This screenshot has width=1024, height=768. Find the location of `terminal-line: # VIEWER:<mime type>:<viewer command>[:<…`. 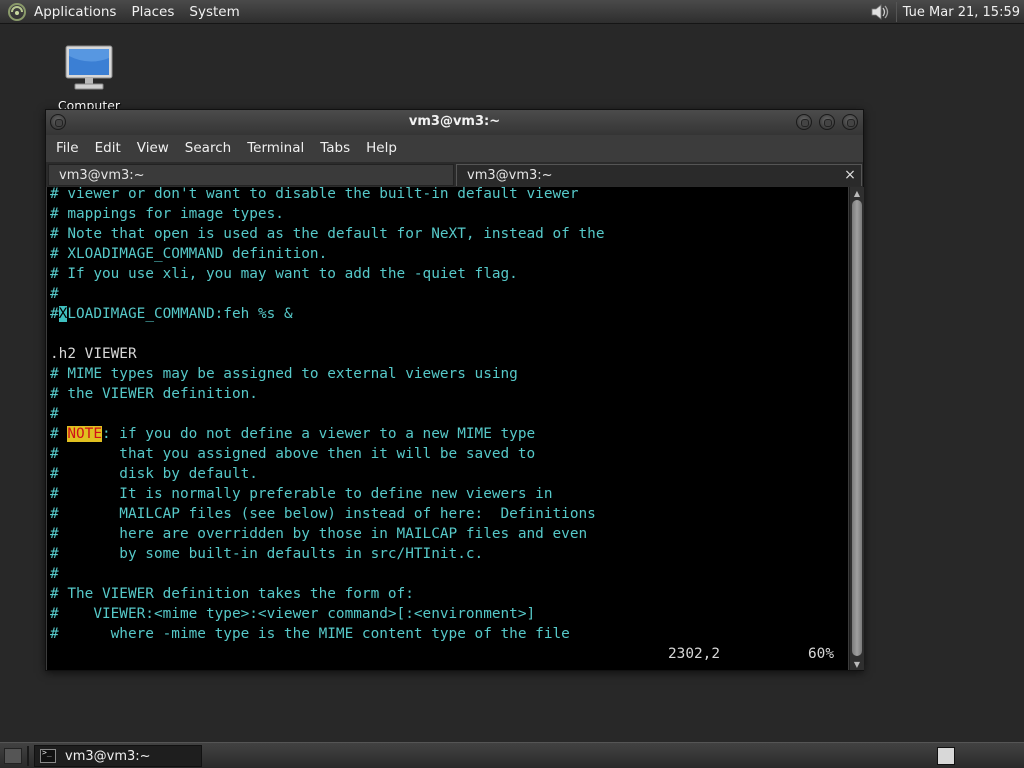

terminal-line: # VIEWER:<mime type>:<viewer command>[:<… is located at coordinates (293, 614).